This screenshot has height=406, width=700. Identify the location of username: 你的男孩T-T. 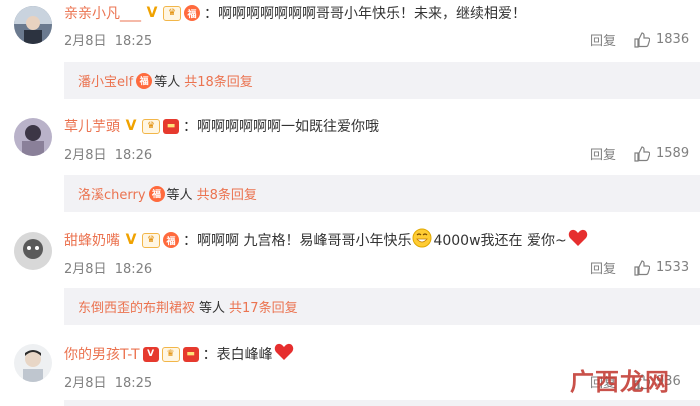
(102, 354).